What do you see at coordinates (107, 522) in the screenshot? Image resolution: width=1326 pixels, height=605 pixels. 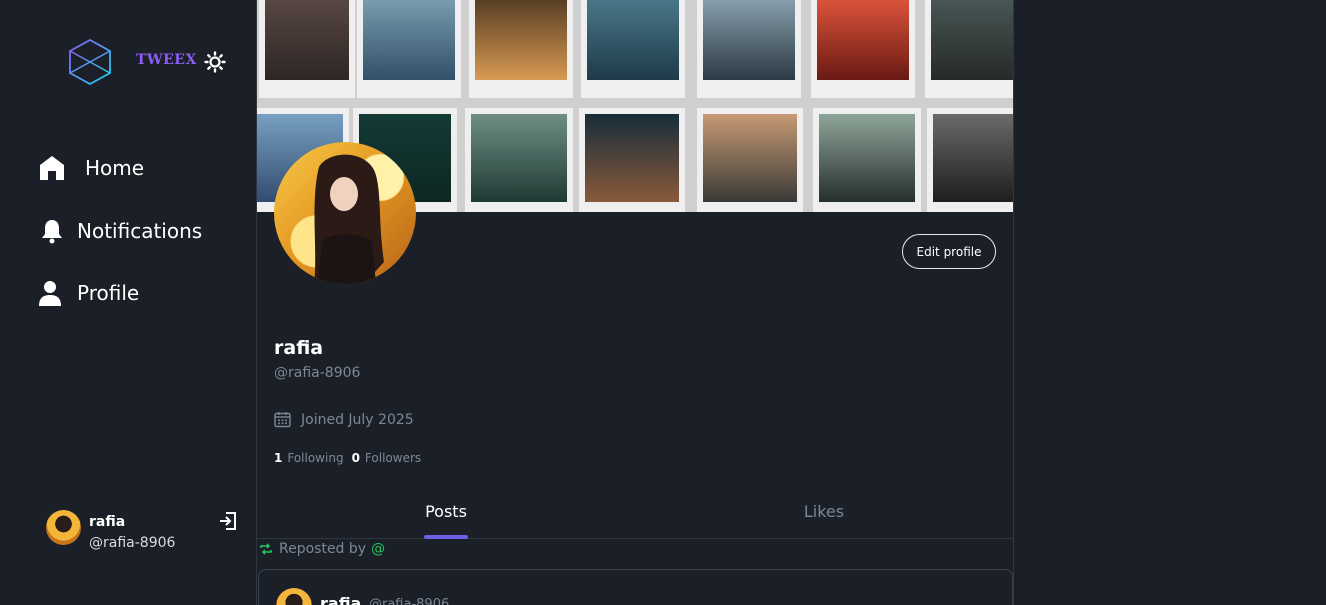 I see `account-name: rafia` at bounding box center [107, 522].